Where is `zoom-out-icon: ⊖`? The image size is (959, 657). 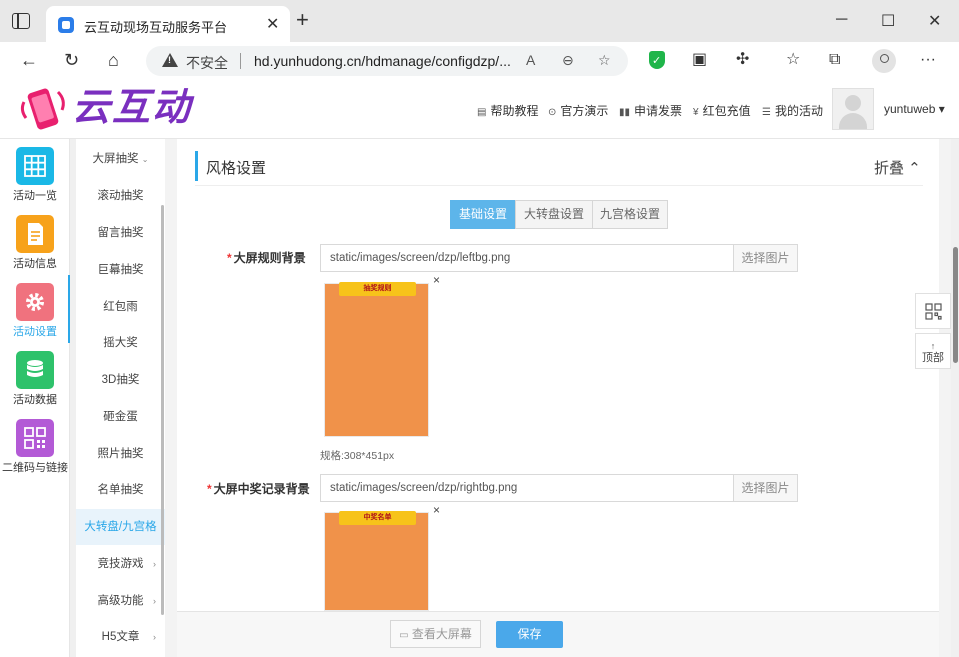
zoom-out-icon: ⊖ is located at coordinates (568, 60).